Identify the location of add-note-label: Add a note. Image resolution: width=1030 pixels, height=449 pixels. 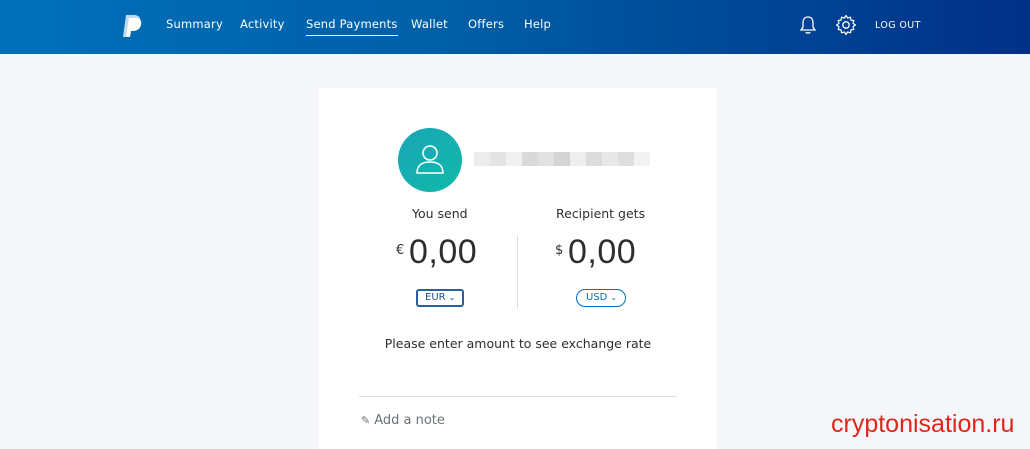
(409, 420).